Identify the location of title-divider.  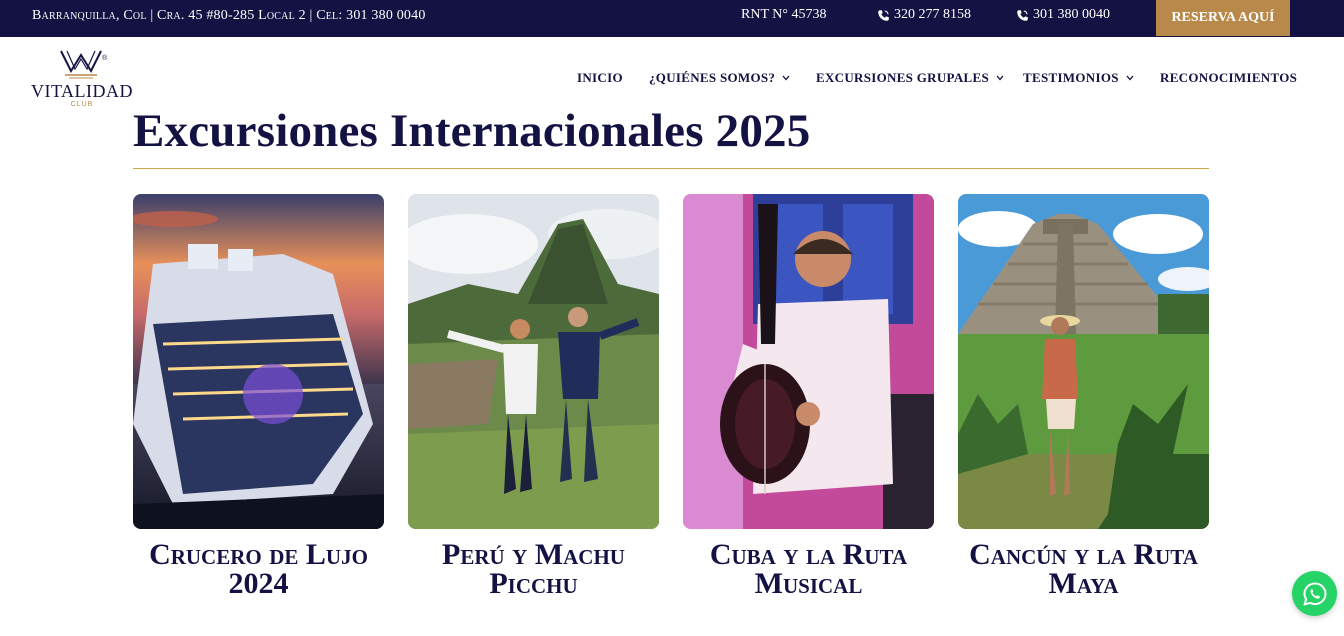
(671, 168).